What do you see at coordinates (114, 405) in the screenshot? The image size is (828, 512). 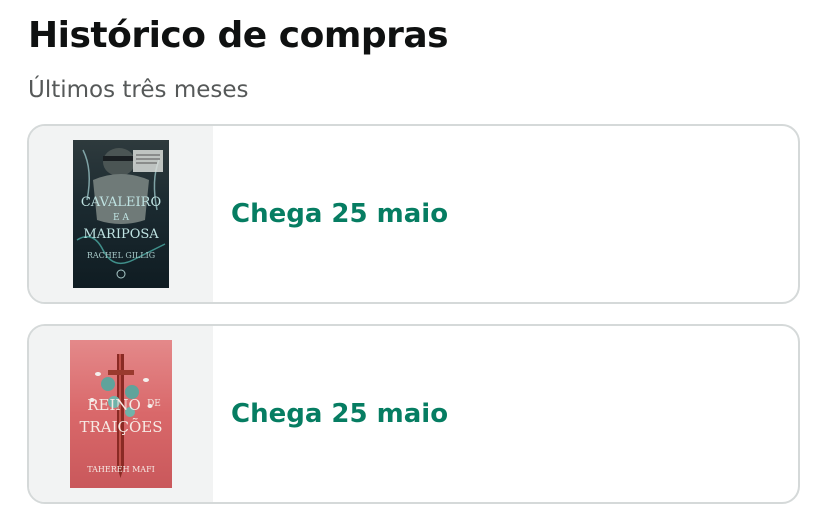 I see `cover-title-line1: REINO` at bounding box center [114, 405].